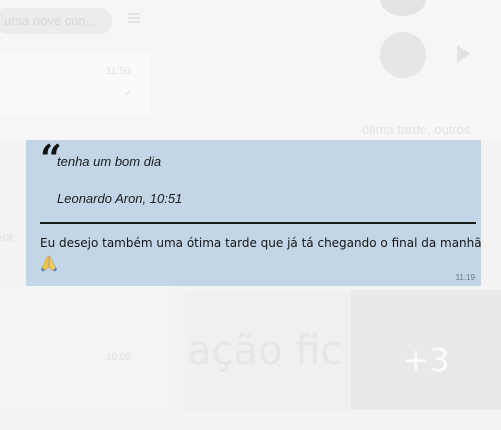 Image resolution: width=501 pixels, height=430 pixels. What do you see at coordinates (416, 129) in the screenshot?
I see `previous-message-text: ótima tarde, outros` at bounding box center [416, 129].